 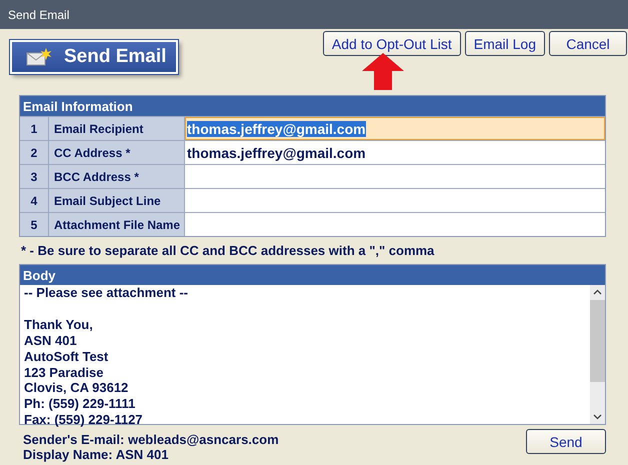 I want to click on toolbar-button: Email Log, so click(x=504, y=43).